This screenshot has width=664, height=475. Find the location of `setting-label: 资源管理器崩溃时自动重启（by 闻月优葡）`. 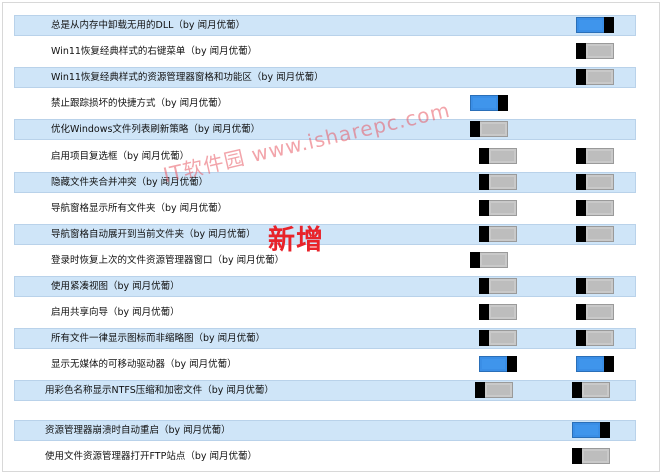

setting-label: 资源管理器崩溃时自动重启（by 闻月优葡） is located at coordinates (138, 430).